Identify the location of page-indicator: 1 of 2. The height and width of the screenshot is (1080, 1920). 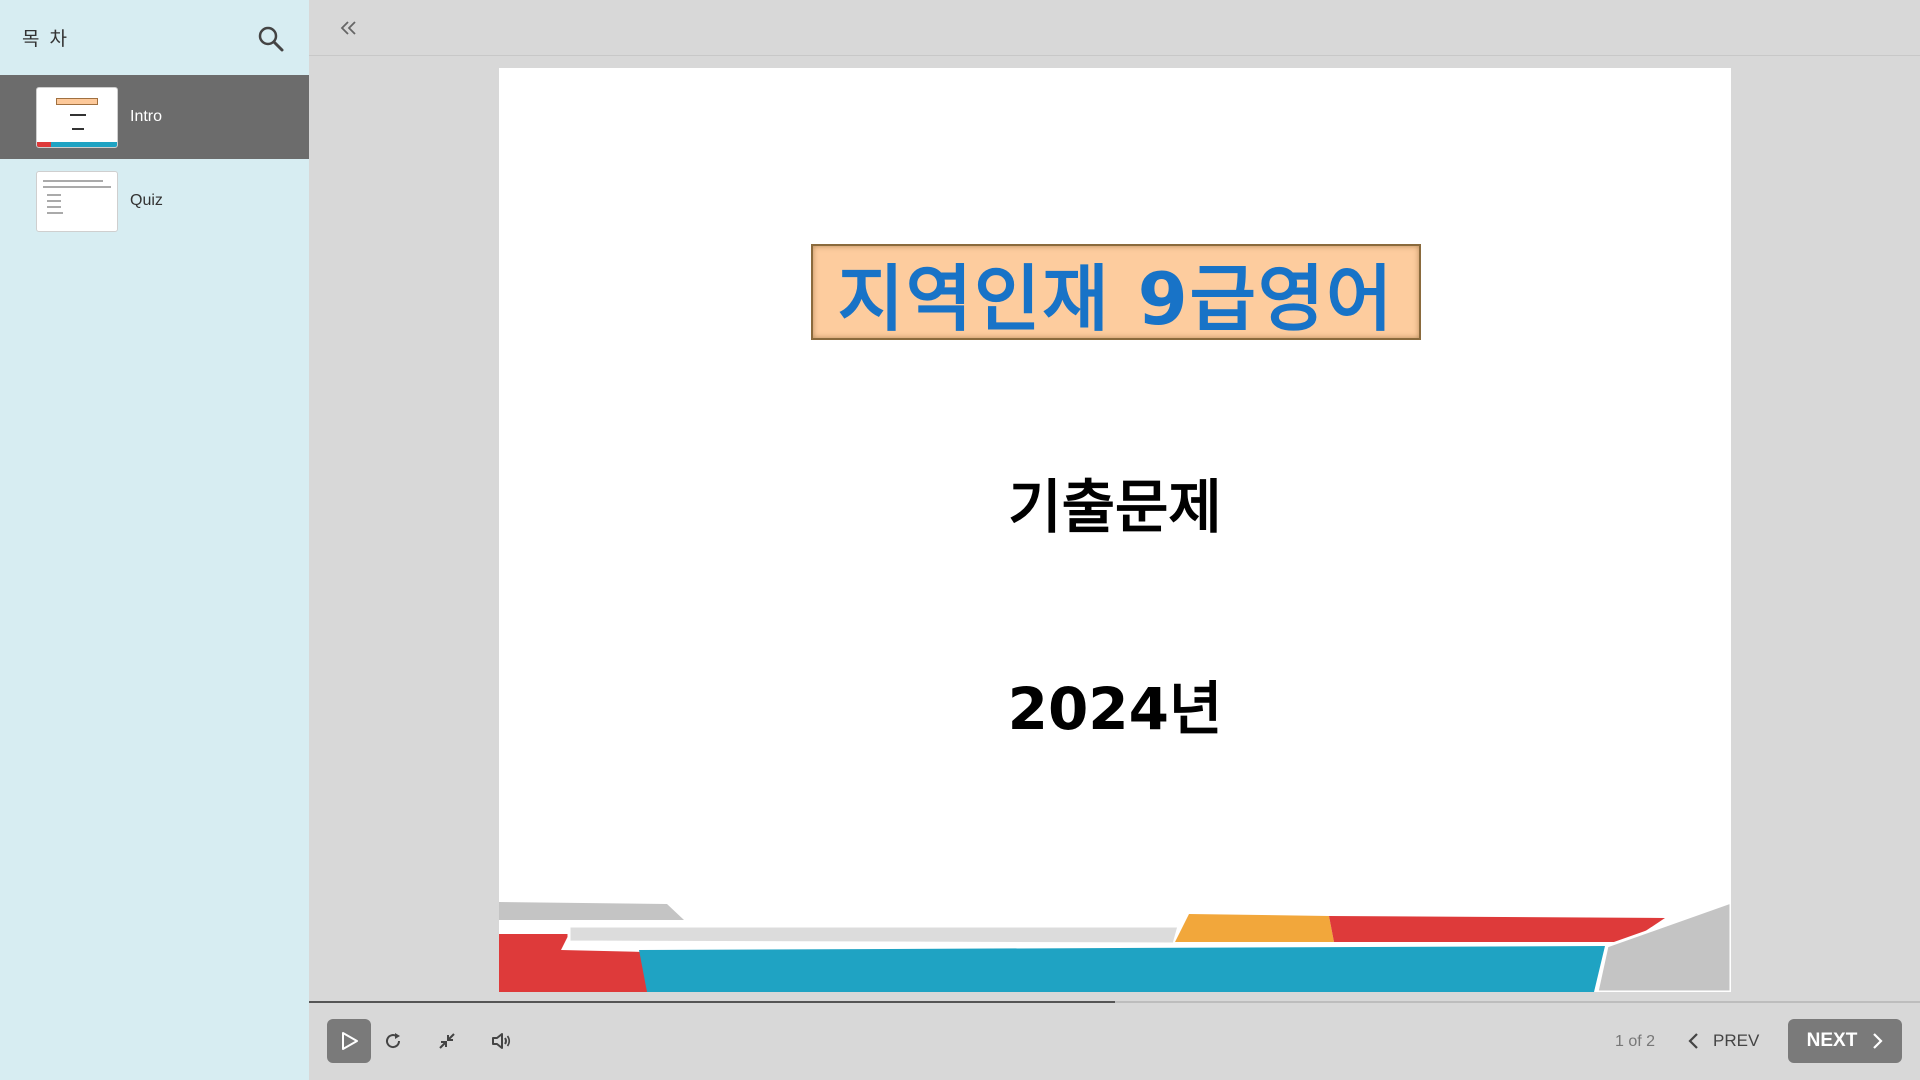
(1635, 1041).